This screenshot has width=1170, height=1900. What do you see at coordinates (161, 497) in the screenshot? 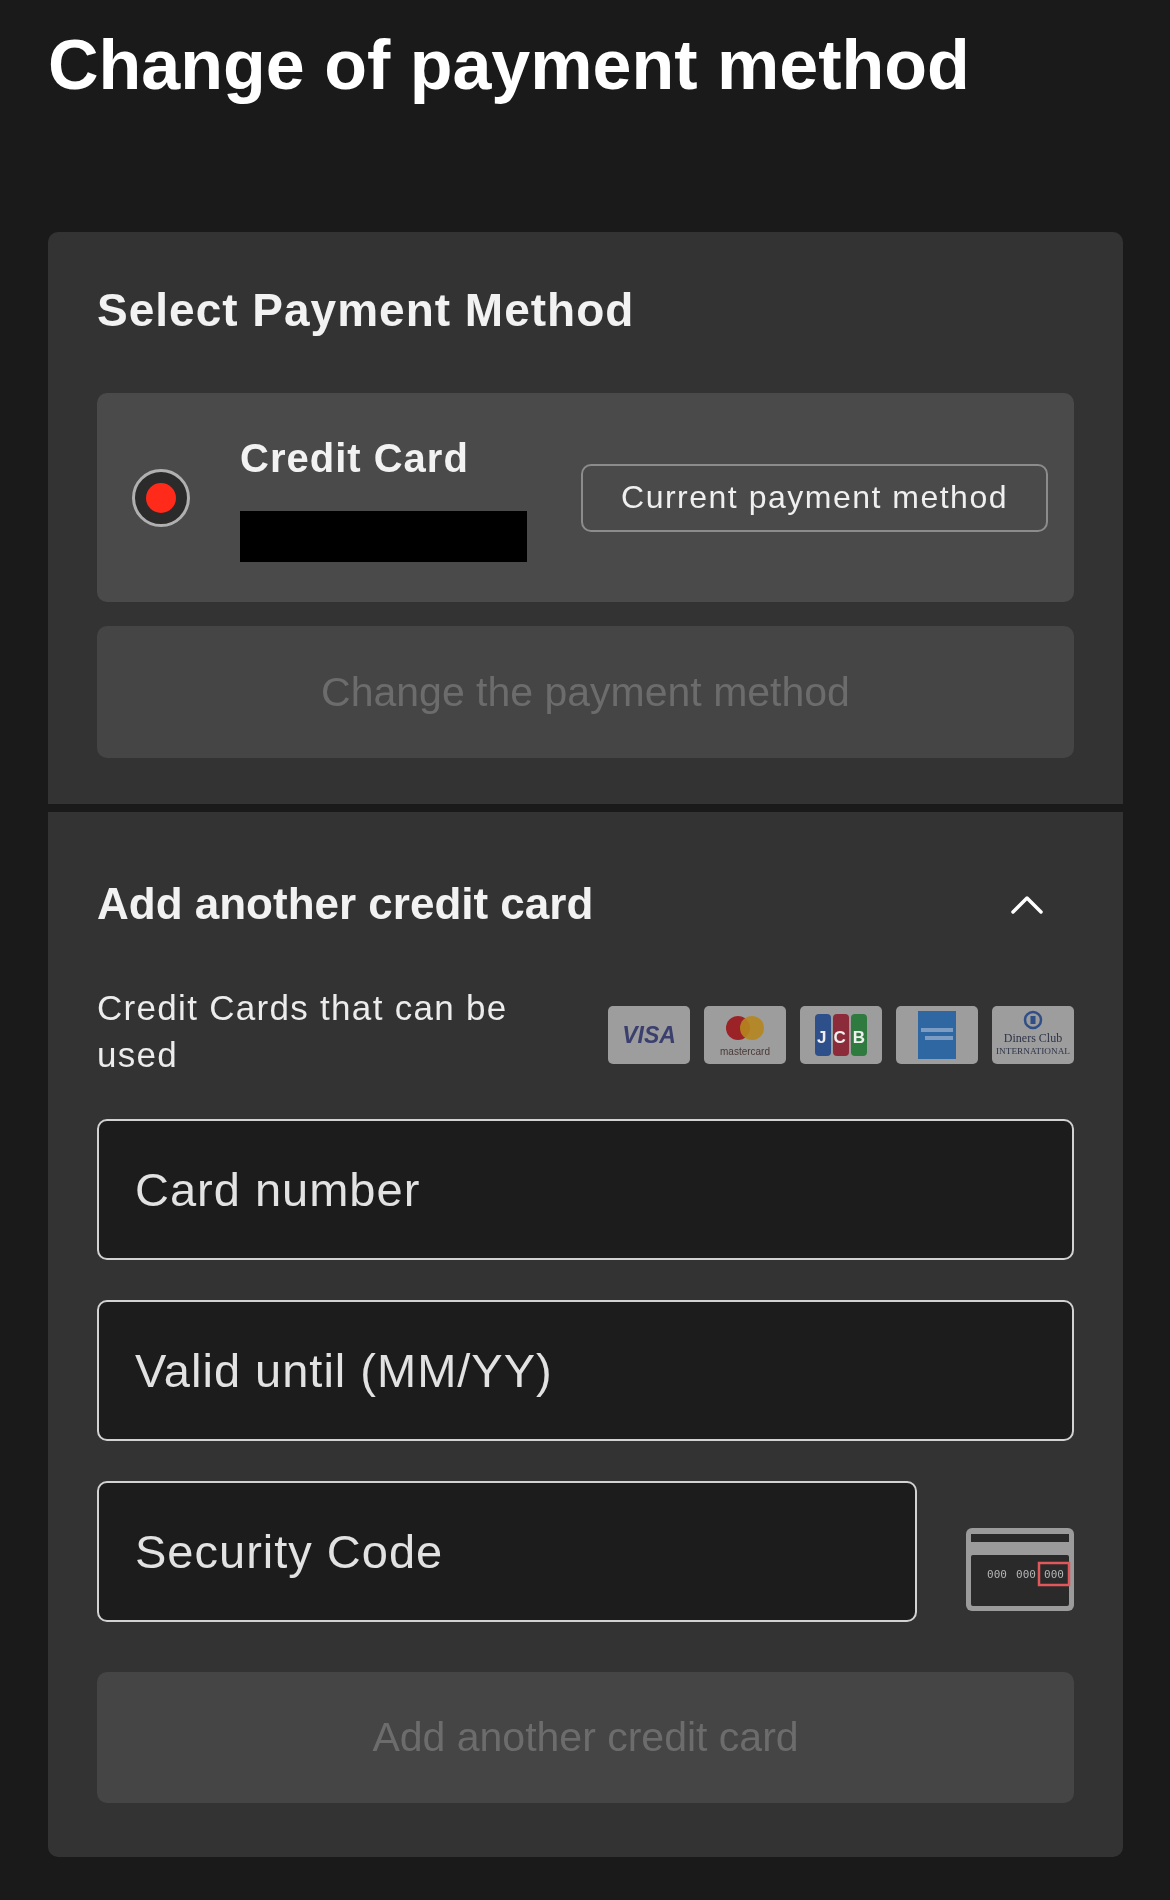
I see `radio-button` at bounding box center [161, 497].